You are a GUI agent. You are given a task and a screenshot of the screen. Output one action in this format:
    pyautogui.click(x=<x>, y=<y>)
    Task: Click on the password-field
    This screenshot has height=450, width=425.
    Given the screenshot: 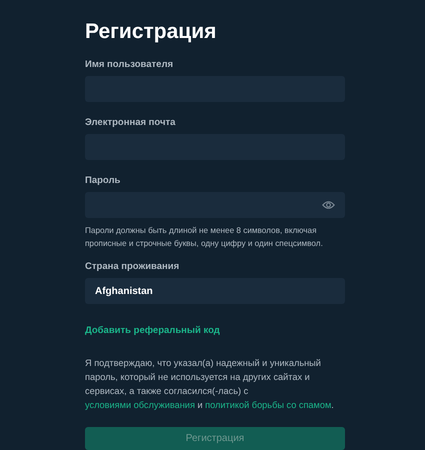 What is the action you would take?
    pyautogui.click(x=215, y=205)
    